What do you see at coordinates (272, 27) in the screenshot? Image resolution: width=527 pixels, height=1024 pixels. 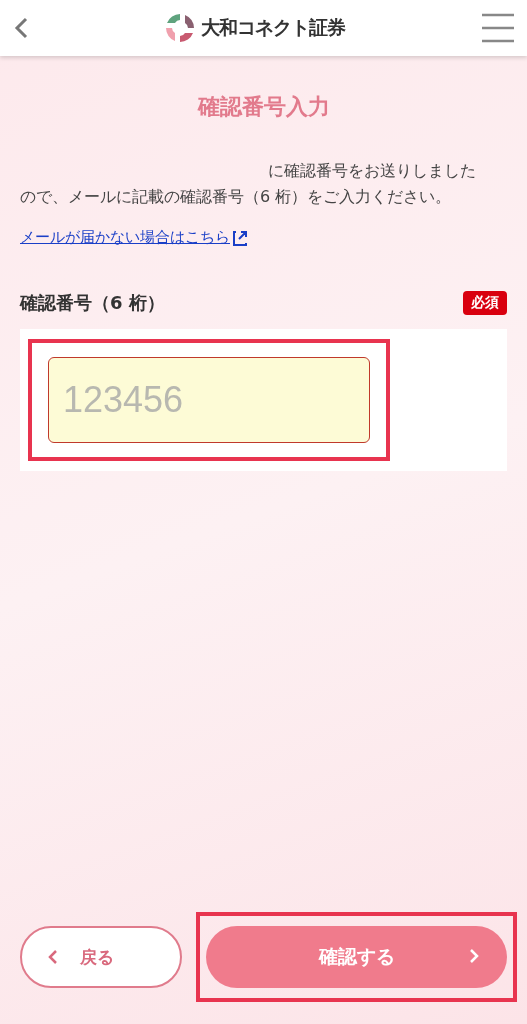 I see `brand-name: 大和コネクト証券` at bounding box center [272, 27].